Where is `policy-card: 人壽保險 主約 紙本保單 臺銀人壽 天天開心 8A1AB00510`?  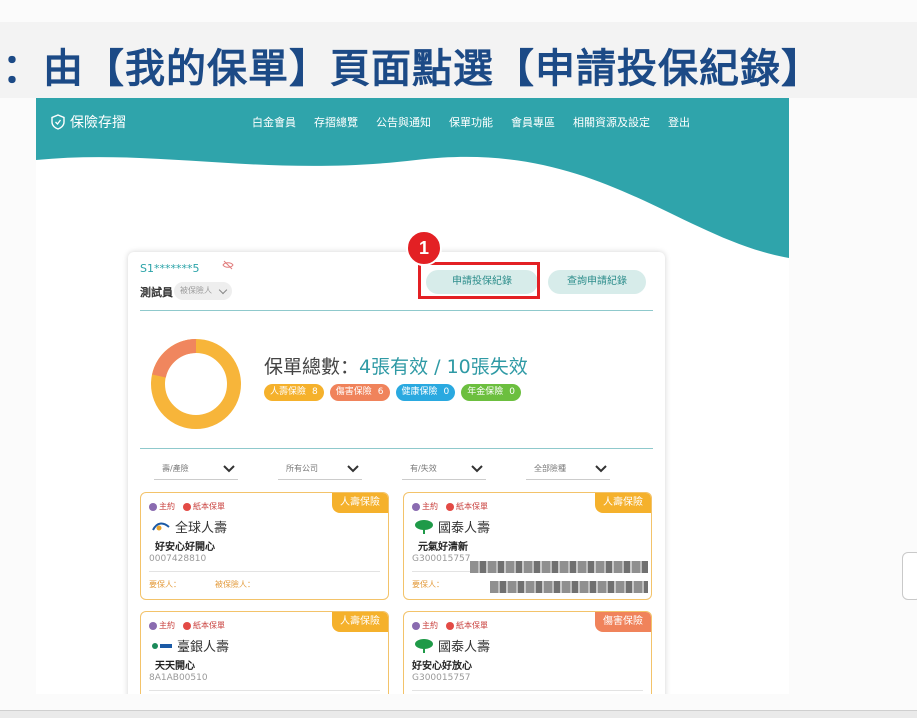
policy-card: 人壽保險 主約 紙本保單 臺銀人壽 天天開心 8A1AB00510 is located at coordinates (264, 652).